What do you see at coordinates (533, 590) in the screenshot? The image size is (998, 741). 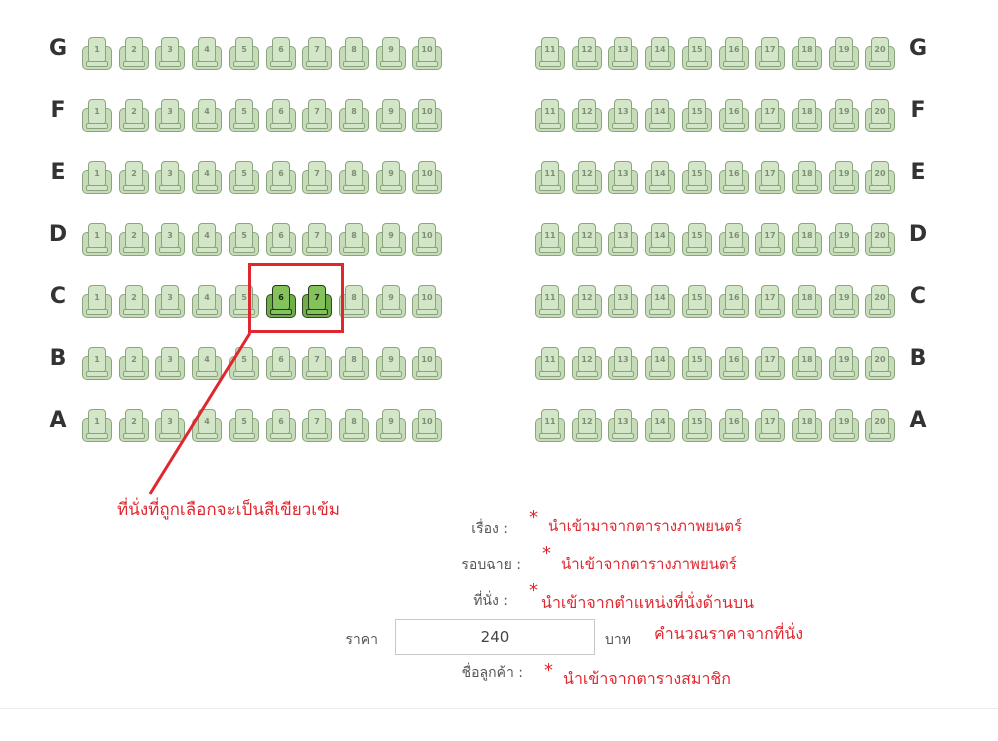 I see `seat-required-asterisk: *` at bounding box center [533, 590].